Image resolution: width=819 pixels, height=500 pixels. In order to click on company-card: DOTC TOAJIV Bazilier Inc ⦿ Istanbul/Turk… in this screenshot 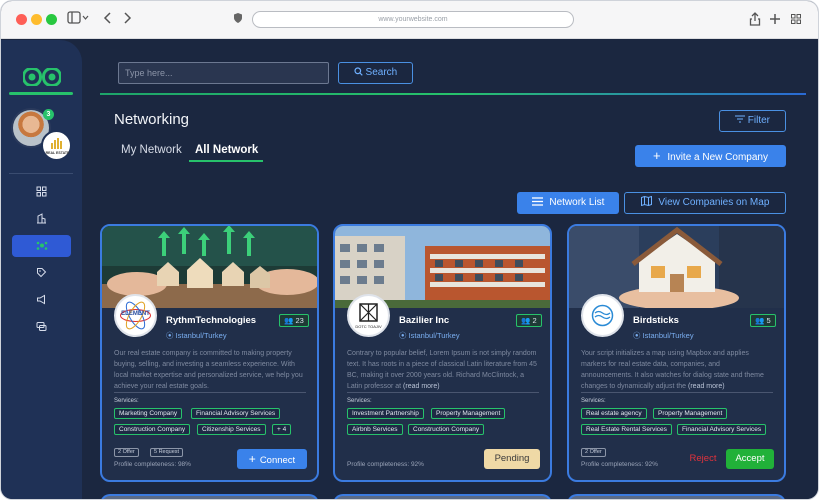, I will do `click(442, 353)`.